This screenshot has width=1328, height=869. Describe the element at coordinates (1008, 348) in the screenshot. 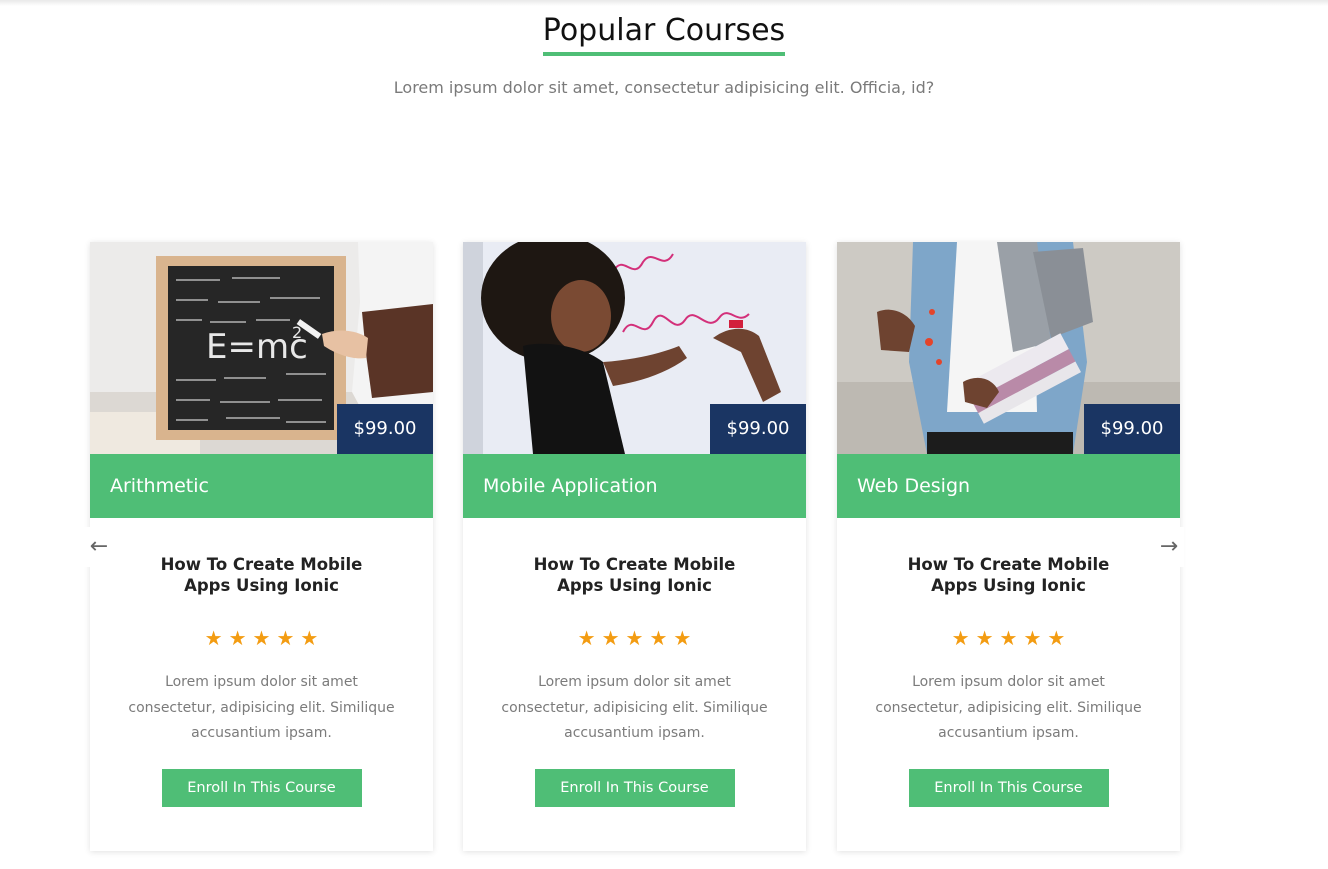

I see `course-image-student-books: $99.00` at that location.